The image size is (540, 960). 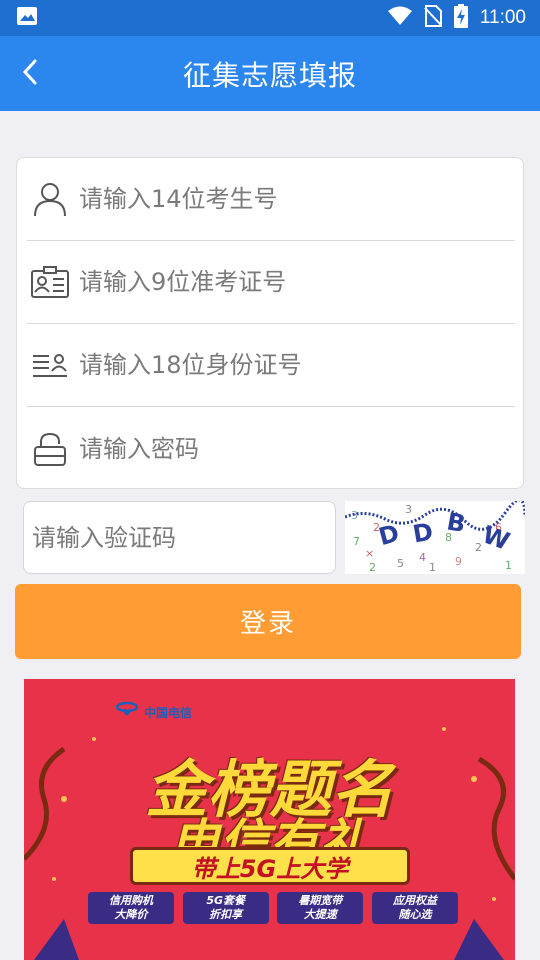 I want to click on page-title: 征集志愿填报, so click(x=269, y=75).